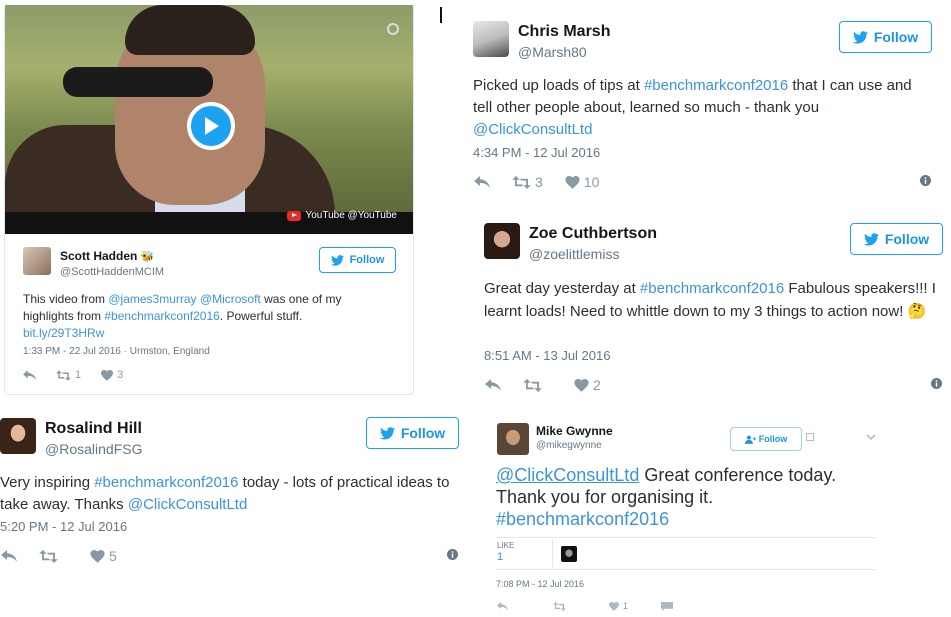  What do you see at coordinates (626, 606) in the screenshot?
I see `like-count: 1` at bounding box center [626, 606].